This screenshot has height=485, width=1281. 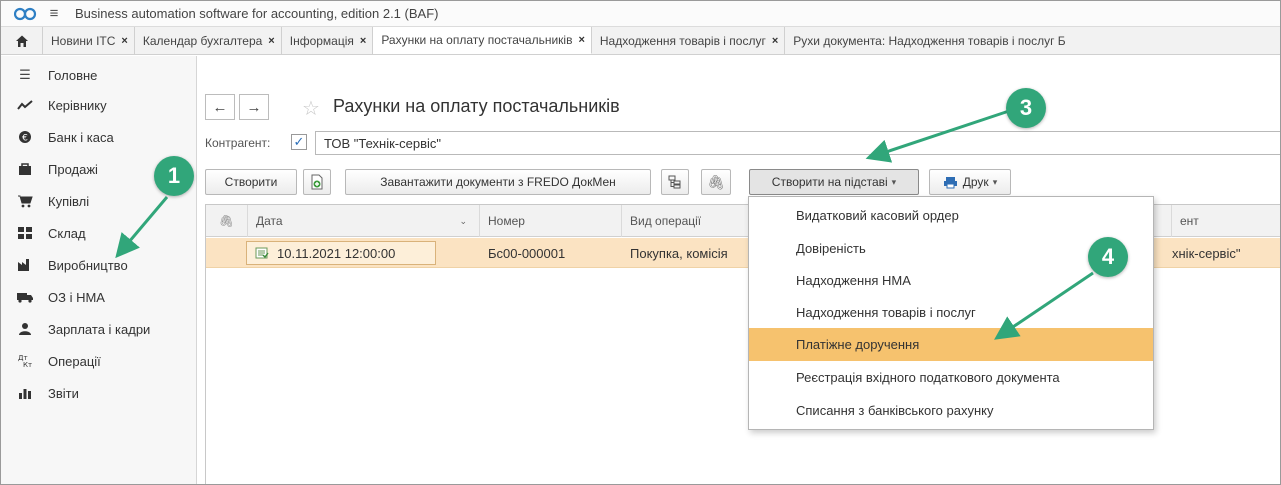 I want to click on add-document-button, so click(x=317, y=182).